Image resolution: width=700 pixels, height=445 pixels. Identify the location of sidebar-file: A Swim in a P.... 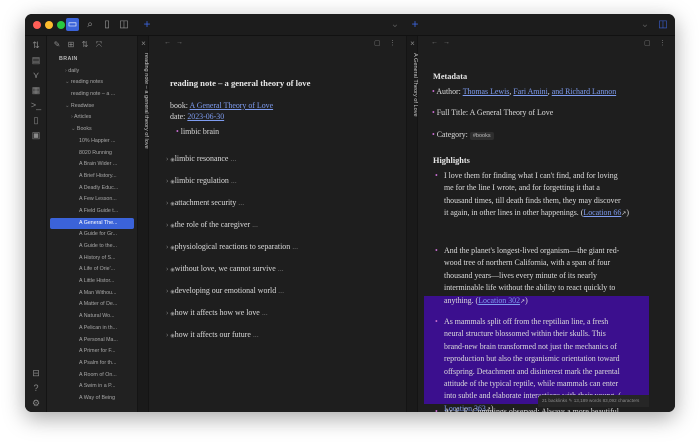
(92, 387).